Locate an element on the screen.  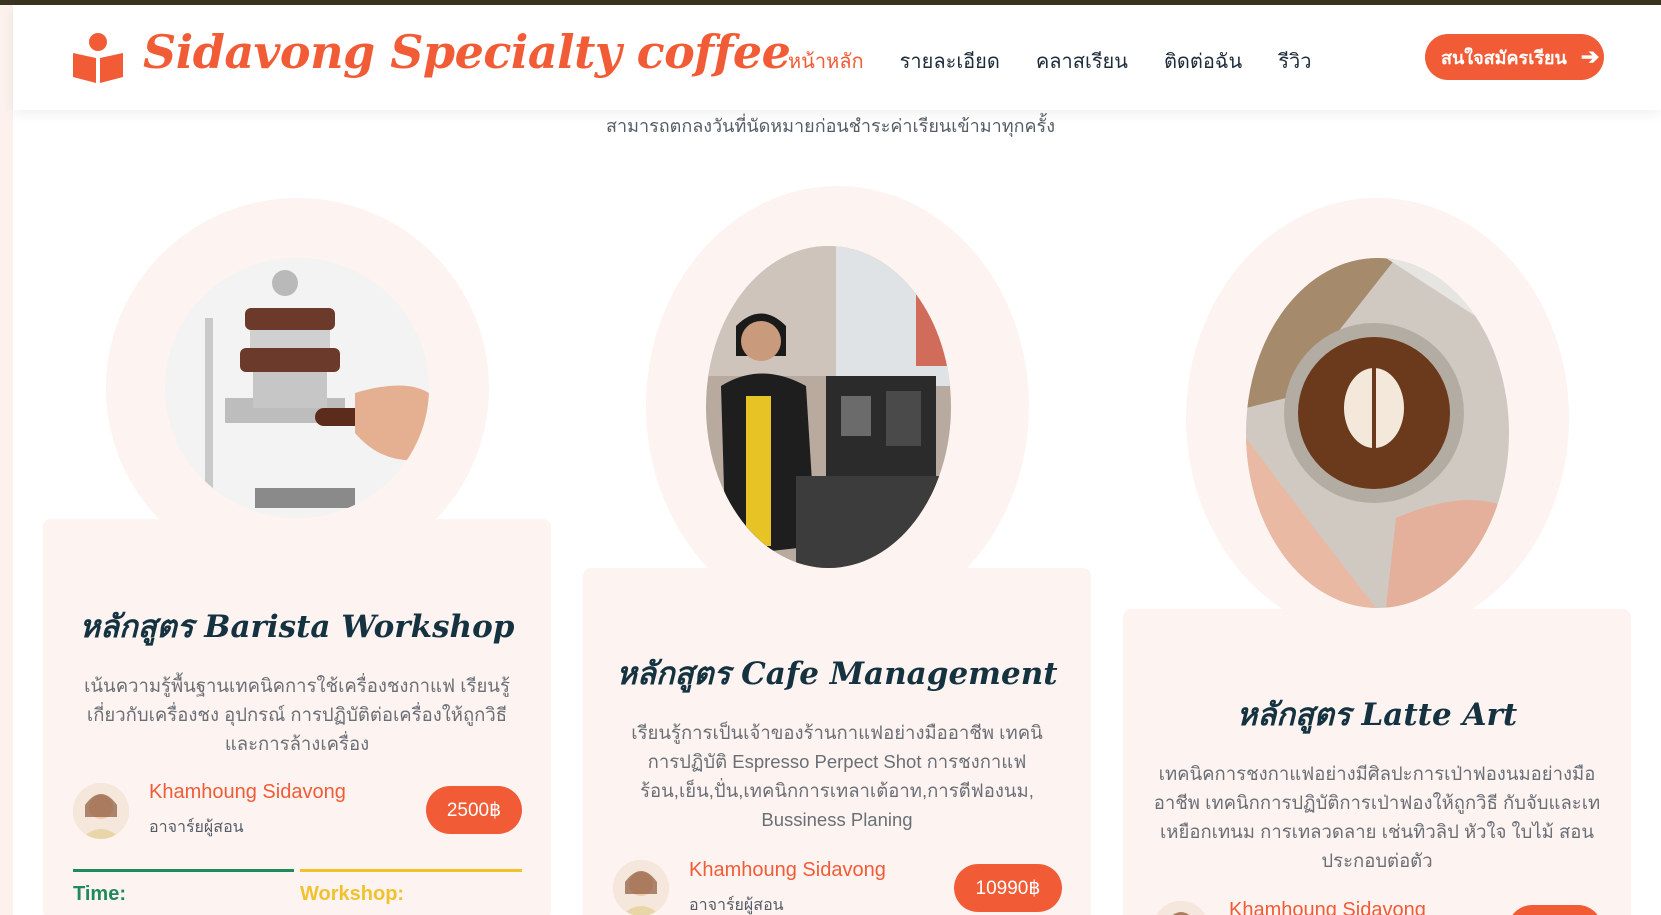
course-2-photo is located at coordinates (828, 407).